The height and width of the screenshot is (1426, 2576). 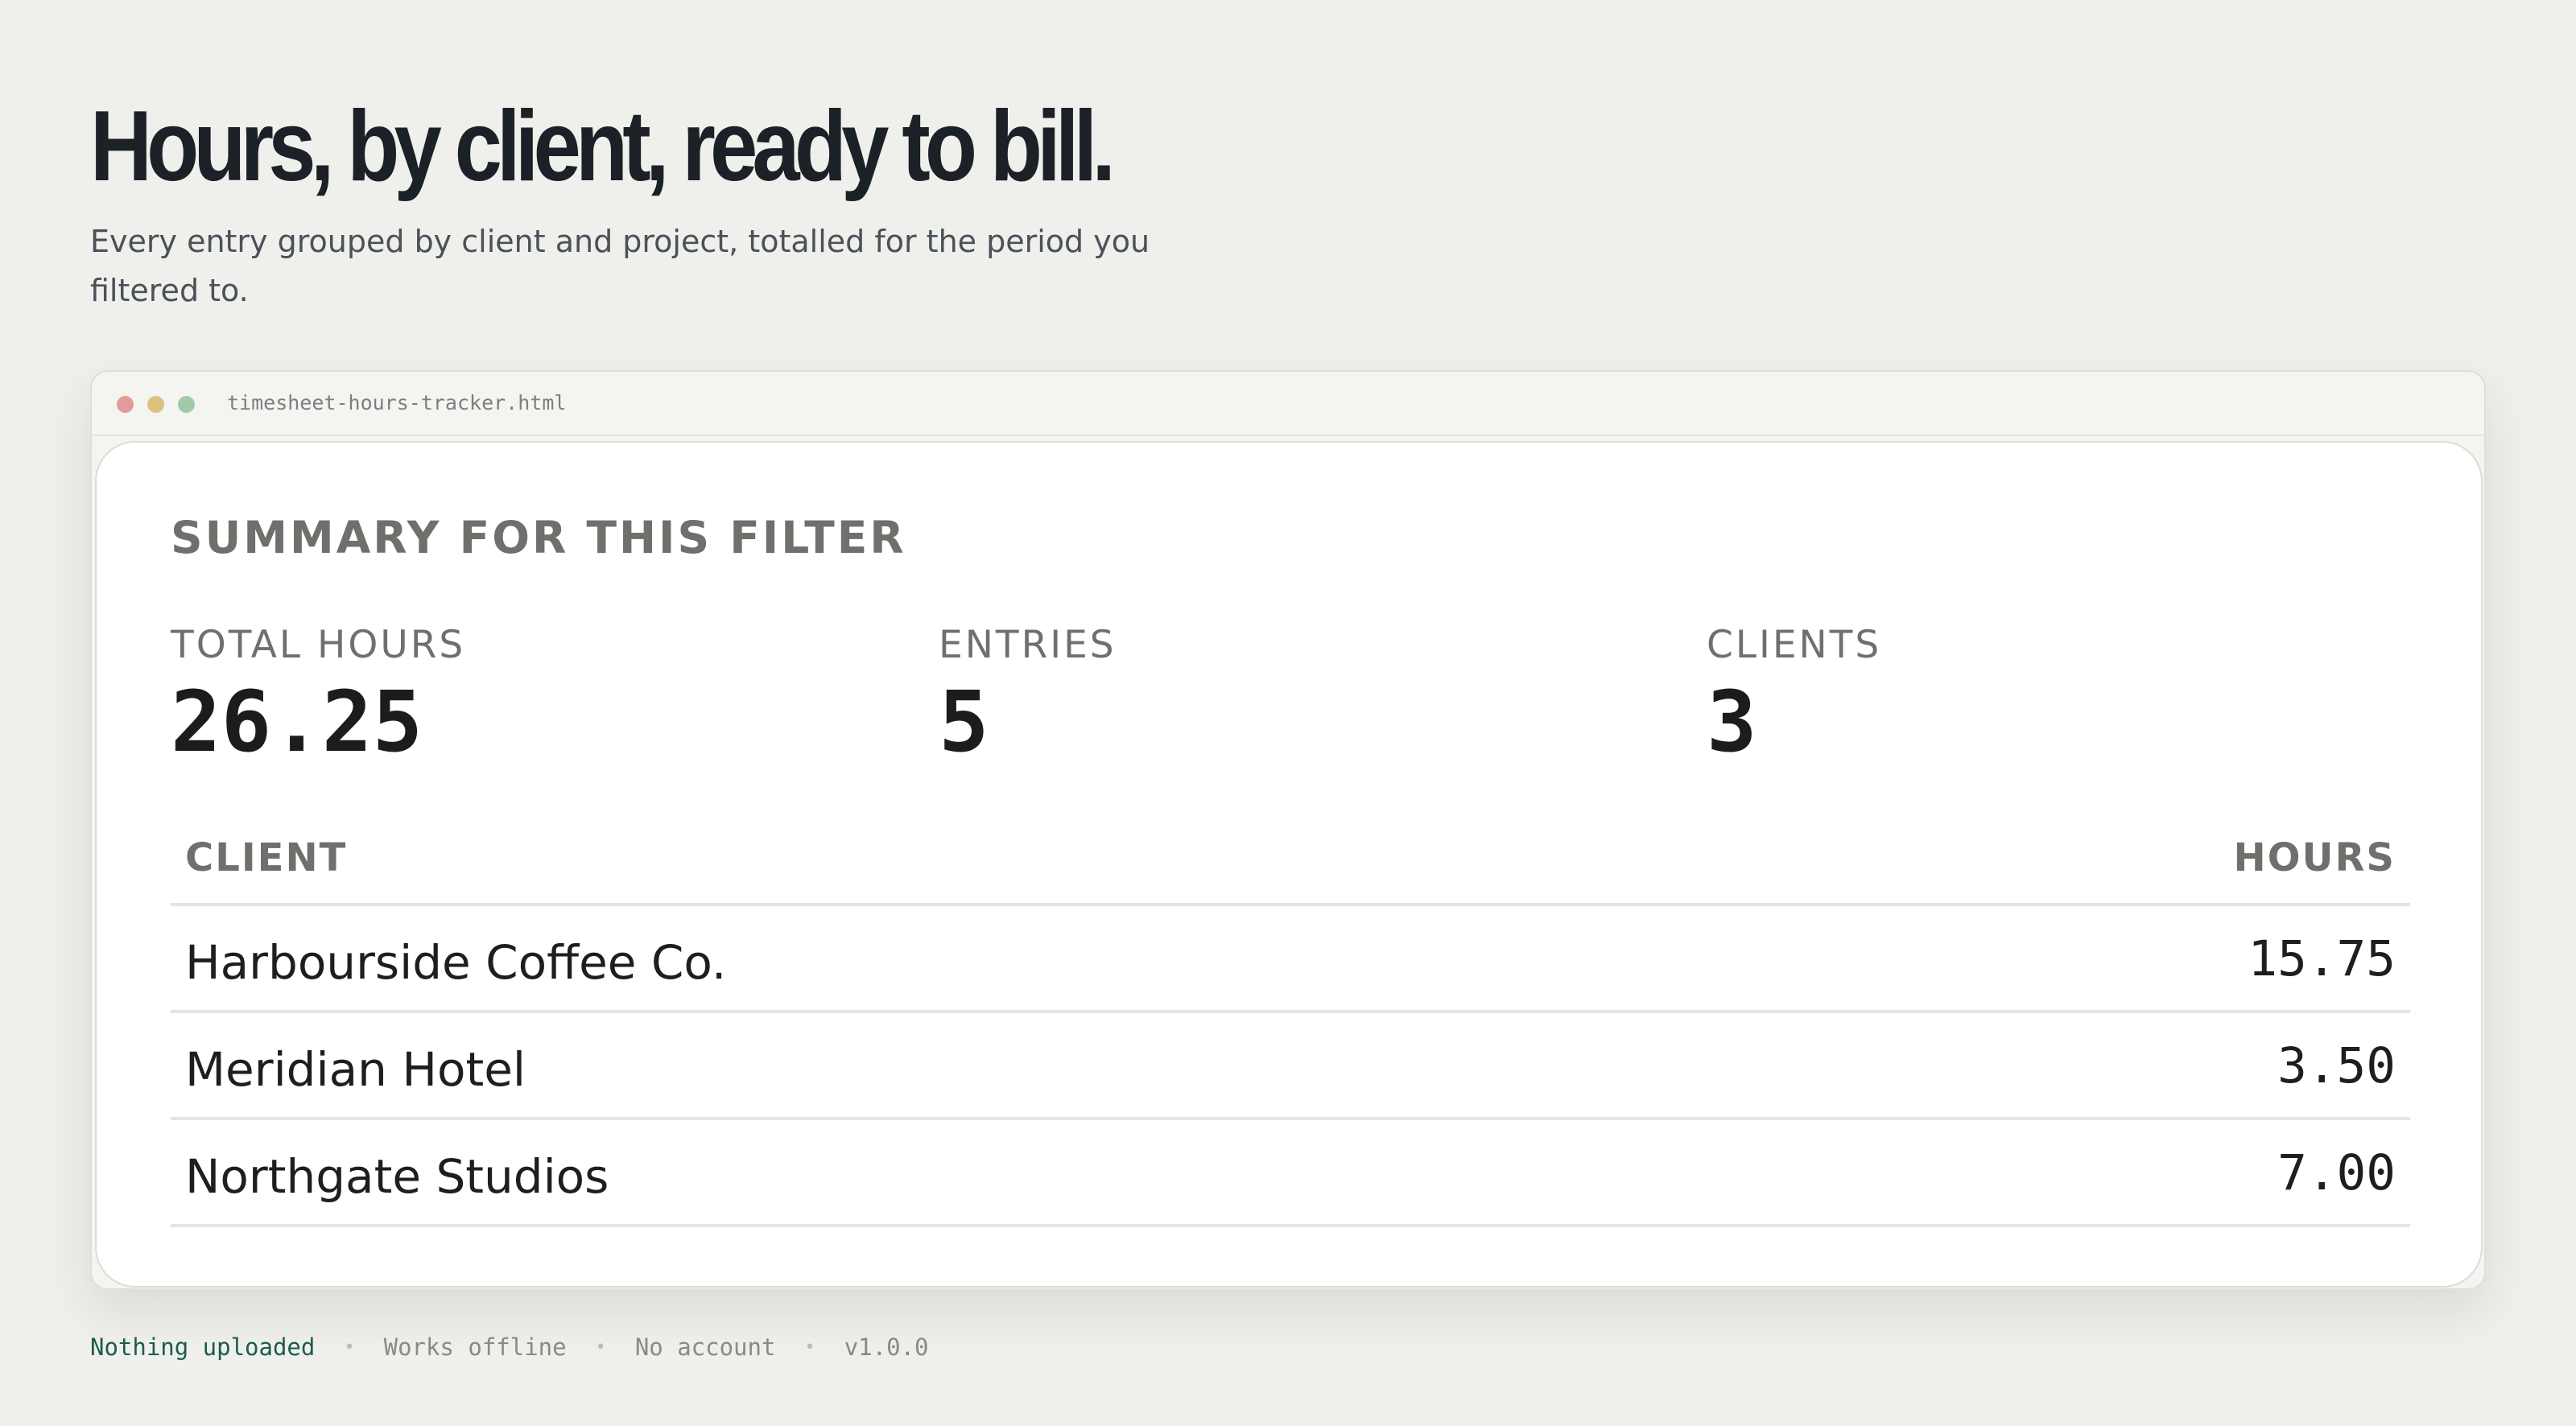 What do you see at coordinates (886, 1347) in the screenshot?
I see `footer-item-version: v1.0.0` at bounding box center [886, 1347].